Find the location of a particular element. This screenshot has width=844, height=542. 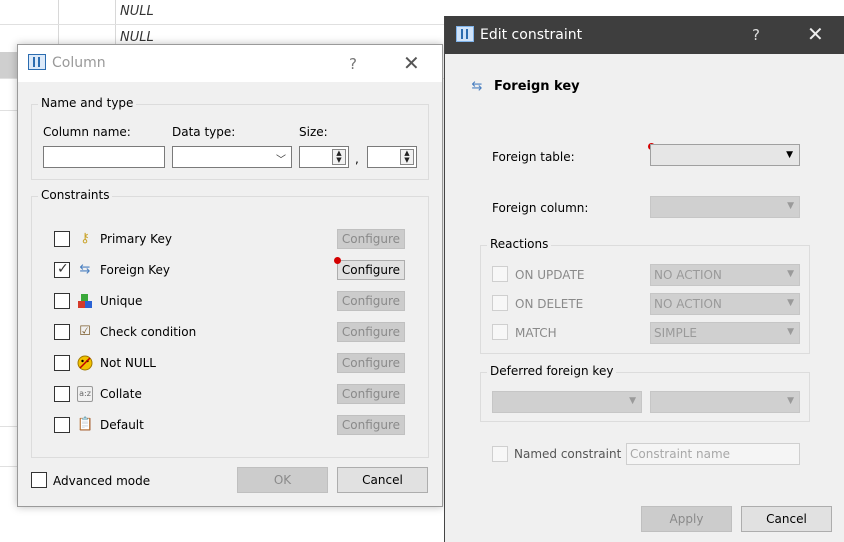

not-null-label: Not NULL is located at coordinates (128, 363).